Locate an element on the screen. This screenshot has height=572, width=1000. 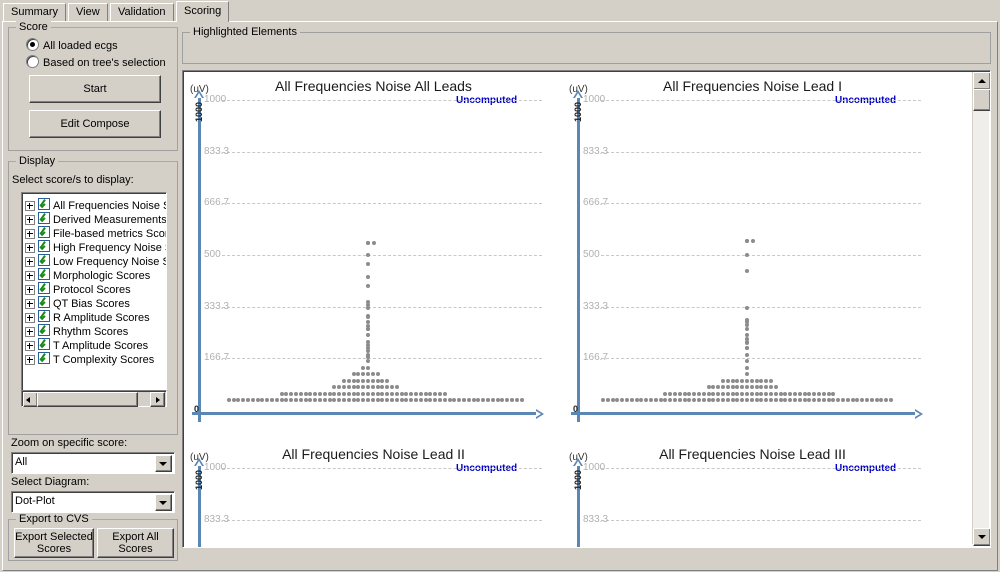
radio-label: All loaded ecgs is located at coordinates (80, 46).